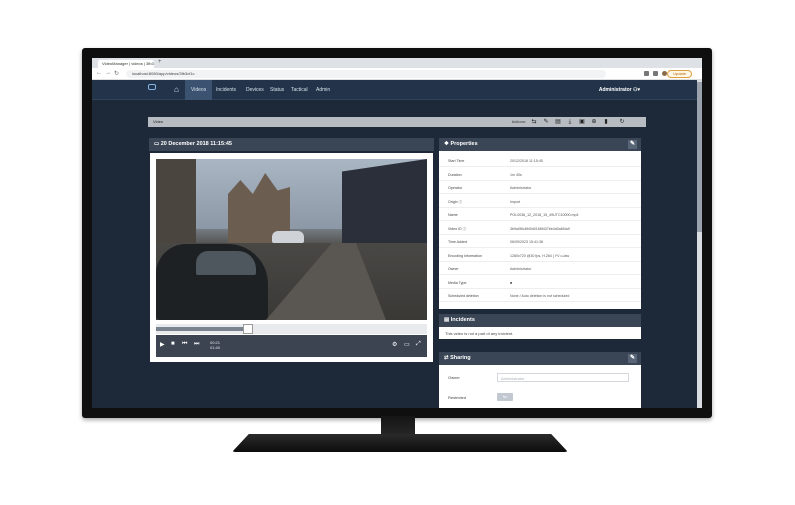 This screenshot has width=795, height=505. Describe the element at coordinates (679, 74) in the screenshot. I see `browser-update-button: Update` at that location.